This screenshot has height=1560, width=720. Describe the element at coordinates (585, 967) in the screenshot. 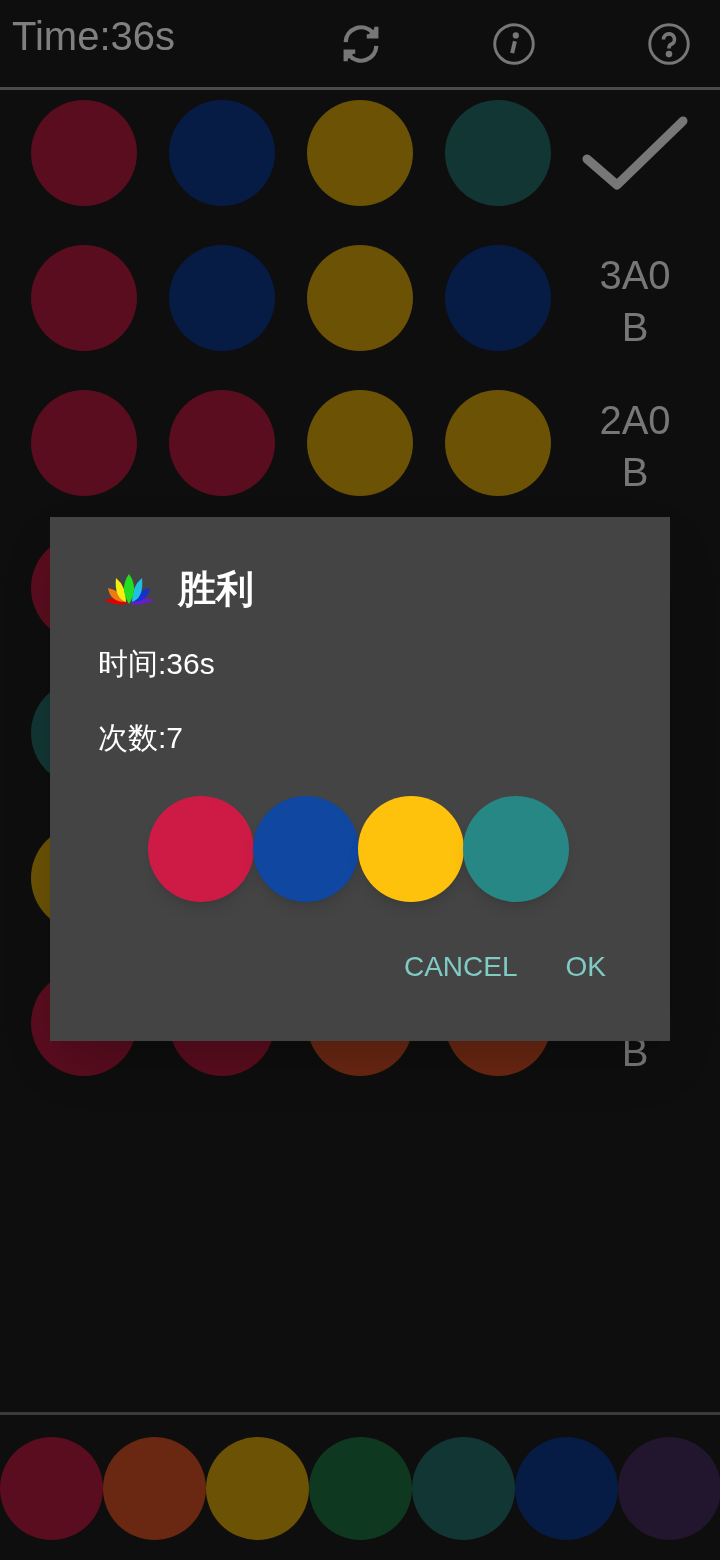

I see `dialog-button: OK` at that location.